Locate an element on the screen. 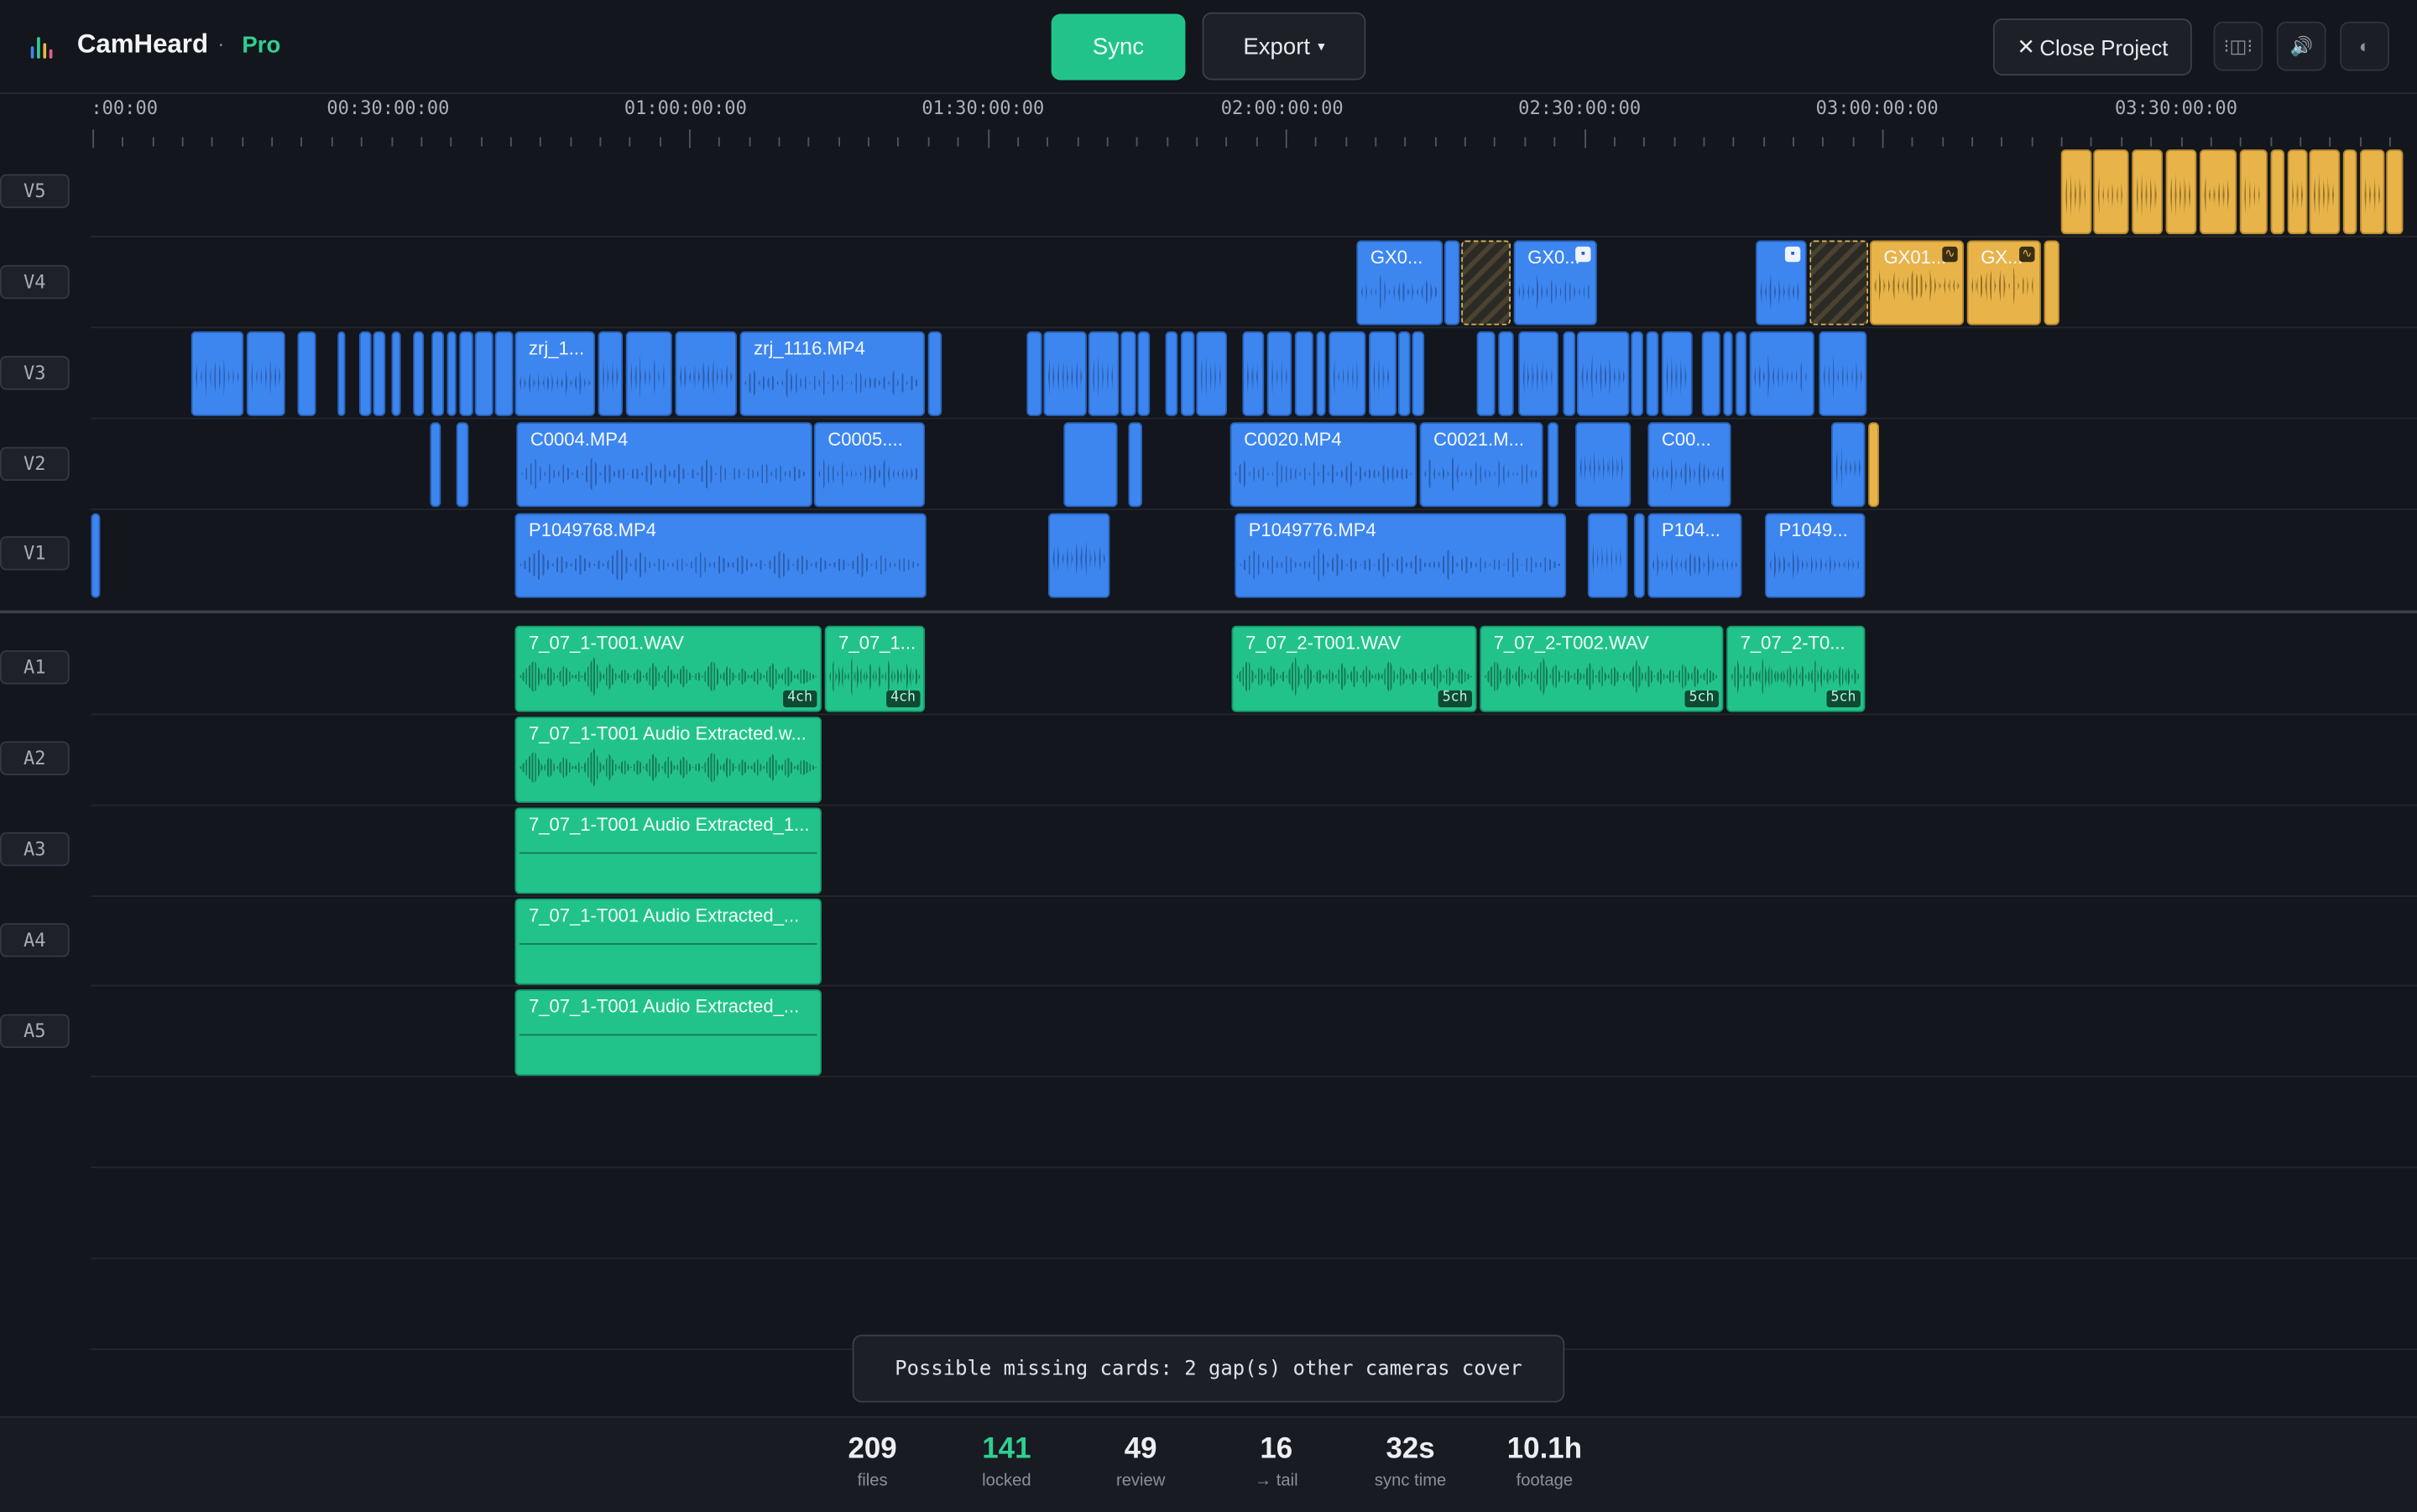 The width and height of the screenshot is (2417, 1512). track-label-v3: V3 is located at coordinates (35, 373).